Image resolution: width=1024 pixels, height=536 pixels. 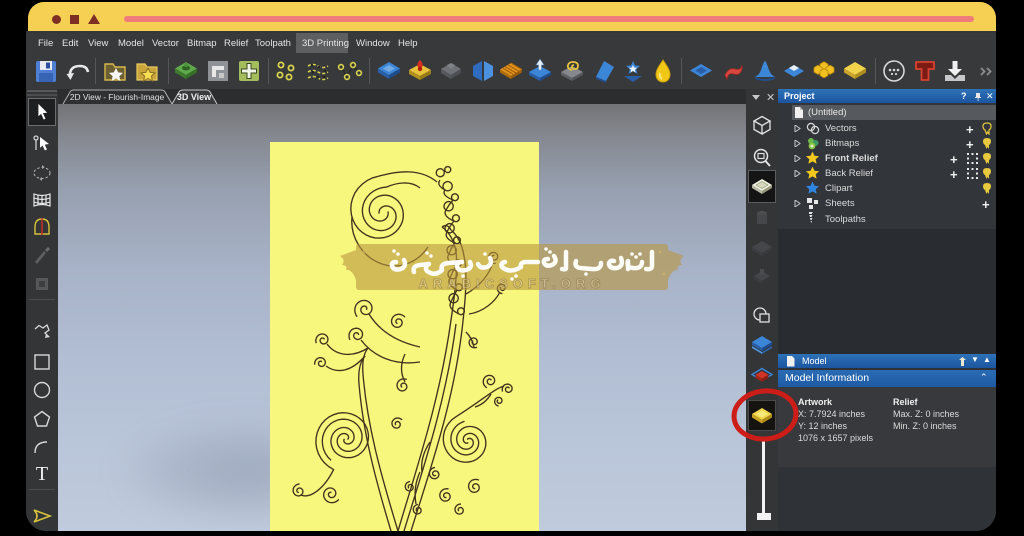 I want to click on svg-text: 3D View, so click(x=194, y=97).